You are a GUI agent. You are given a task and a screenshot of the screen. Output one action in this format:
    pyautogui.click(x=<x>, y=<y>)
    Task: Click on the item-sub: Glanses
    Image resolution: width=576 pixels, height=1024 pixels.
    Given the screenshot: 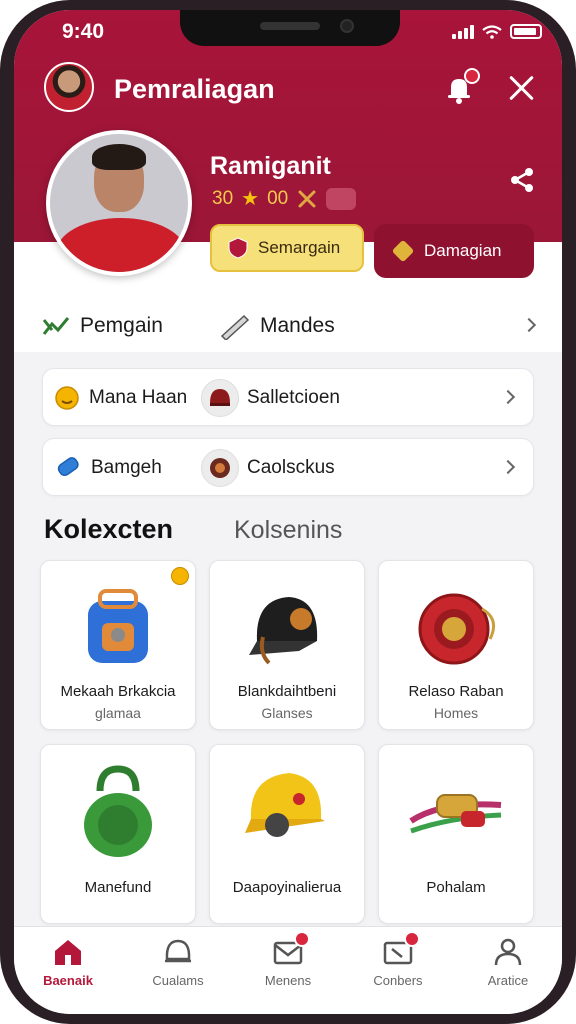 What is the action you would take?
    pyautogui.click(x=287, y=713)
    